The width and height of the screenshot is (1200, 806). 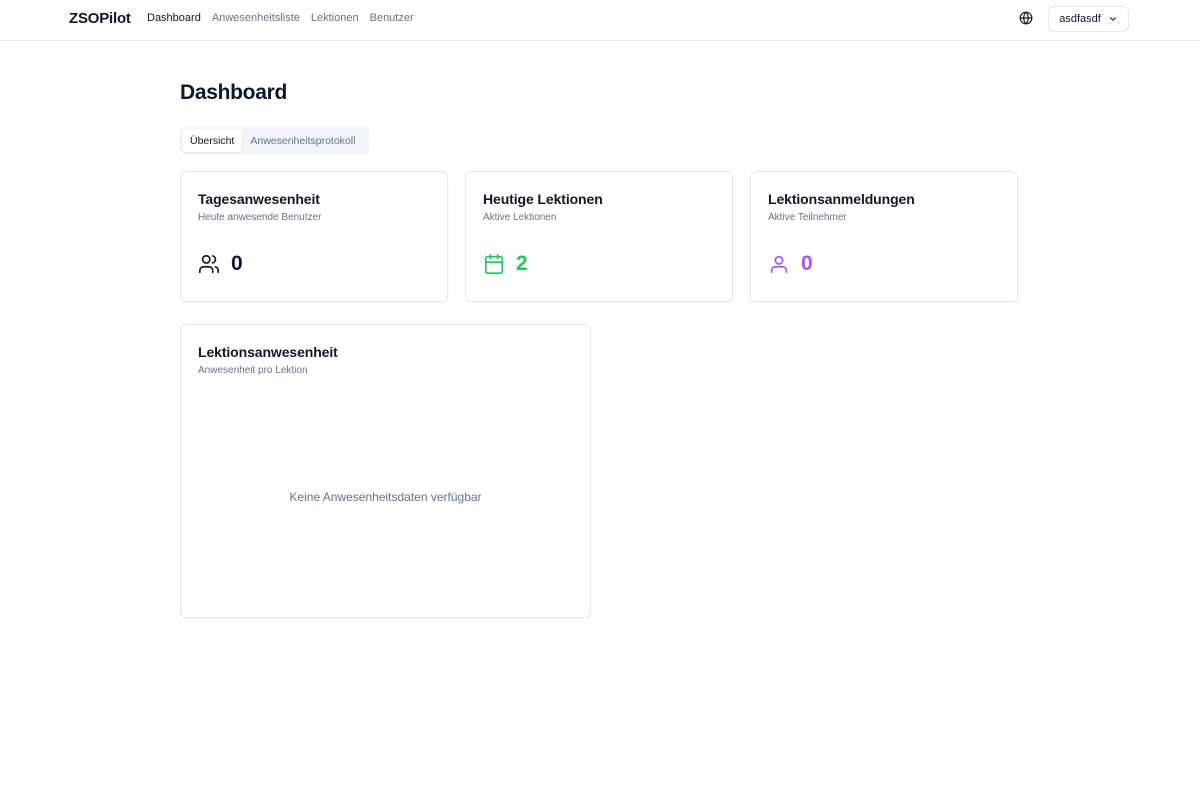 I want to click on nav-item-lektionen: Lektionen, so click(x=335, y=18).